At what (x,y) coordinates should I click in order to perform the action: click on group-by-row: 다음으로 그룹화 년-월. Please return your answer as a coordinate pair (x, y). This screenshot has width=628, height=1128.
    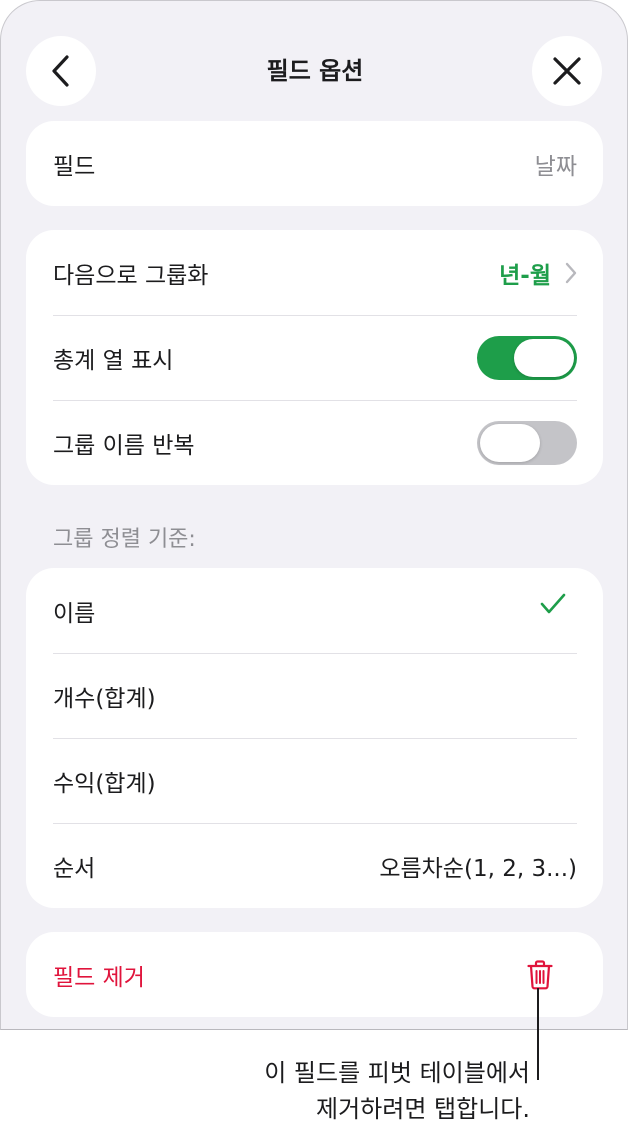
    Looking at the image, I should click on (314, 272).